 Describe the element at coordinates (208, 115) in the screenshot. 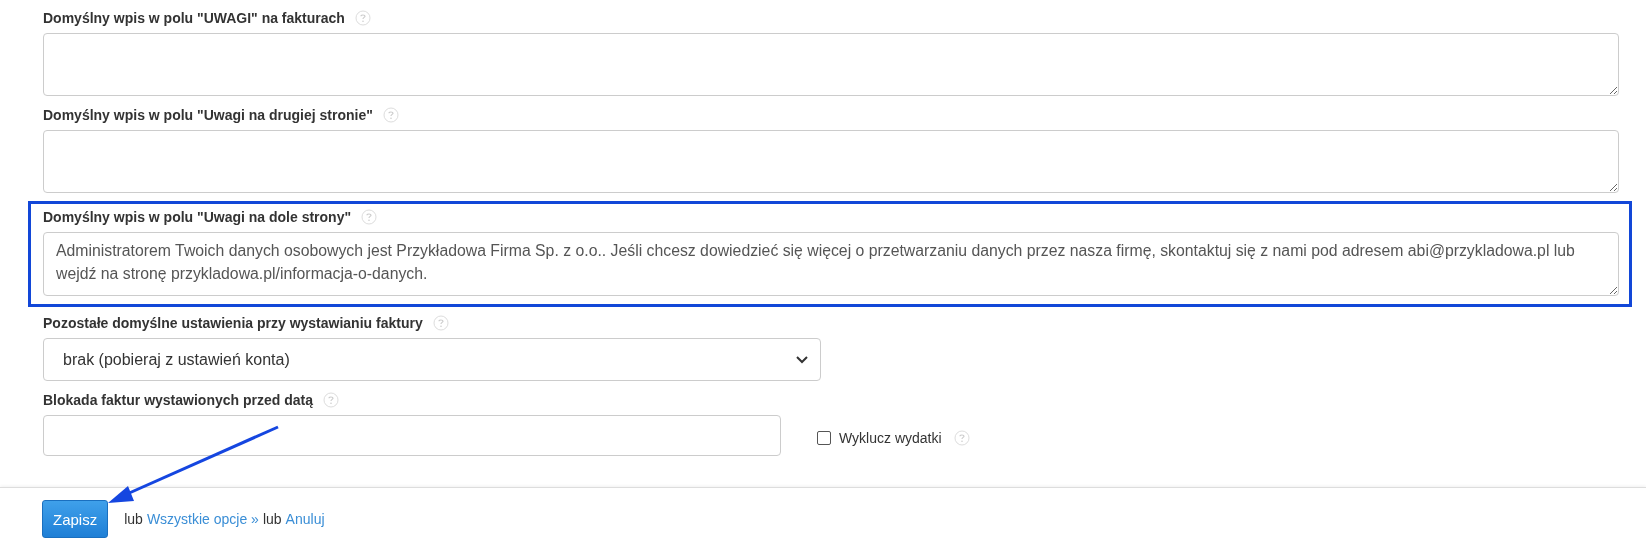

I see `field-label: Domyślny wpis w polu "Uwagi na drugiej stronie"` at that location.